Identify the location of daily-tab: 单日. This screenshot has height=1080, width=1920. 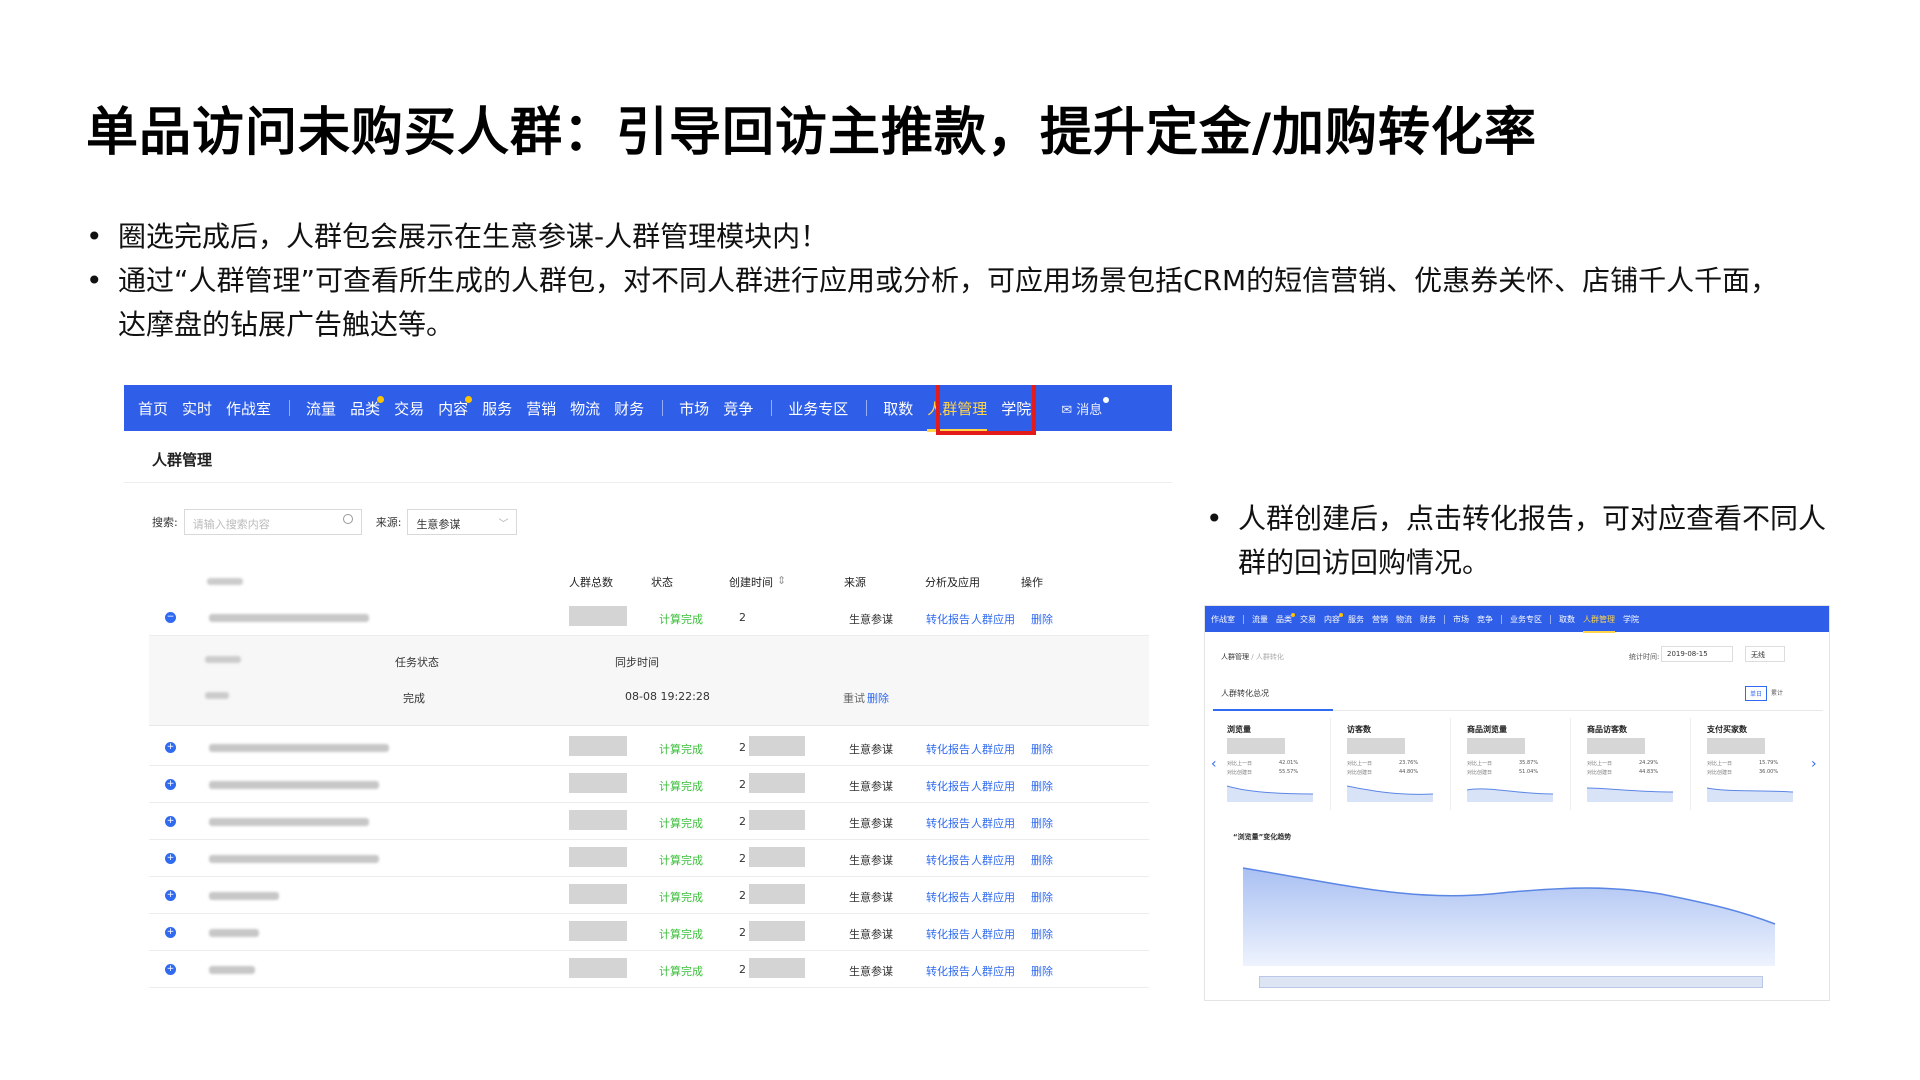
(1756, 693).